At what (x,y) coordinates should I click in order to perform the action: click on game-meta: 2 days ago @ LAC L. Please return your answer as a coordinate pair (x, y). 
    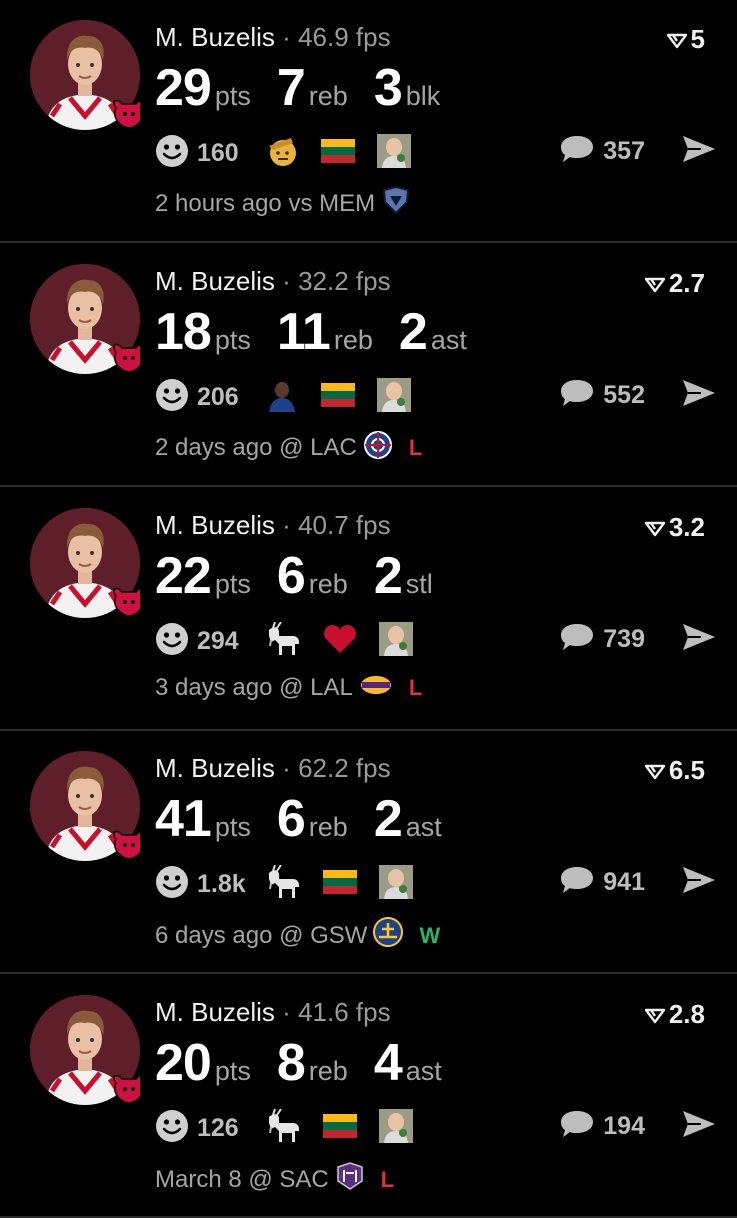
    Looking at the image, I should click on (288, 448).